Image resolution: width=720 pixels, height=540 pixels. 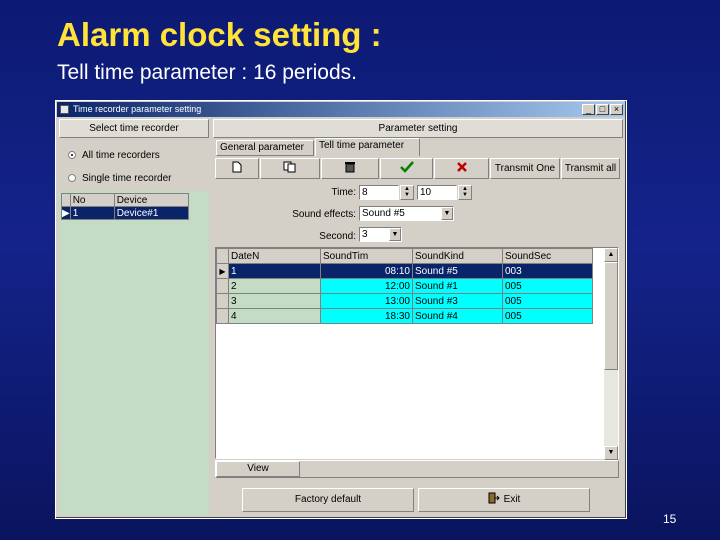 What do you see at coordinates (670, 519) in the screenshot?
I see `page-number: 15` at bounding box center [670, 519].